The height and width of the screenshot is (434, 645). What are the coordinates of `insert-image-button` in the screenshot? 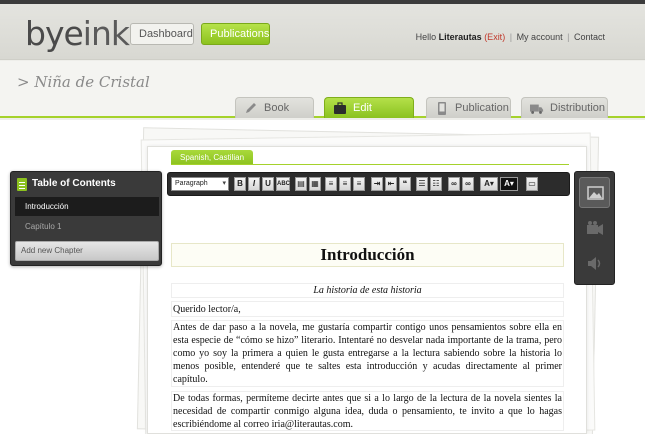 It's located at (594, 192).